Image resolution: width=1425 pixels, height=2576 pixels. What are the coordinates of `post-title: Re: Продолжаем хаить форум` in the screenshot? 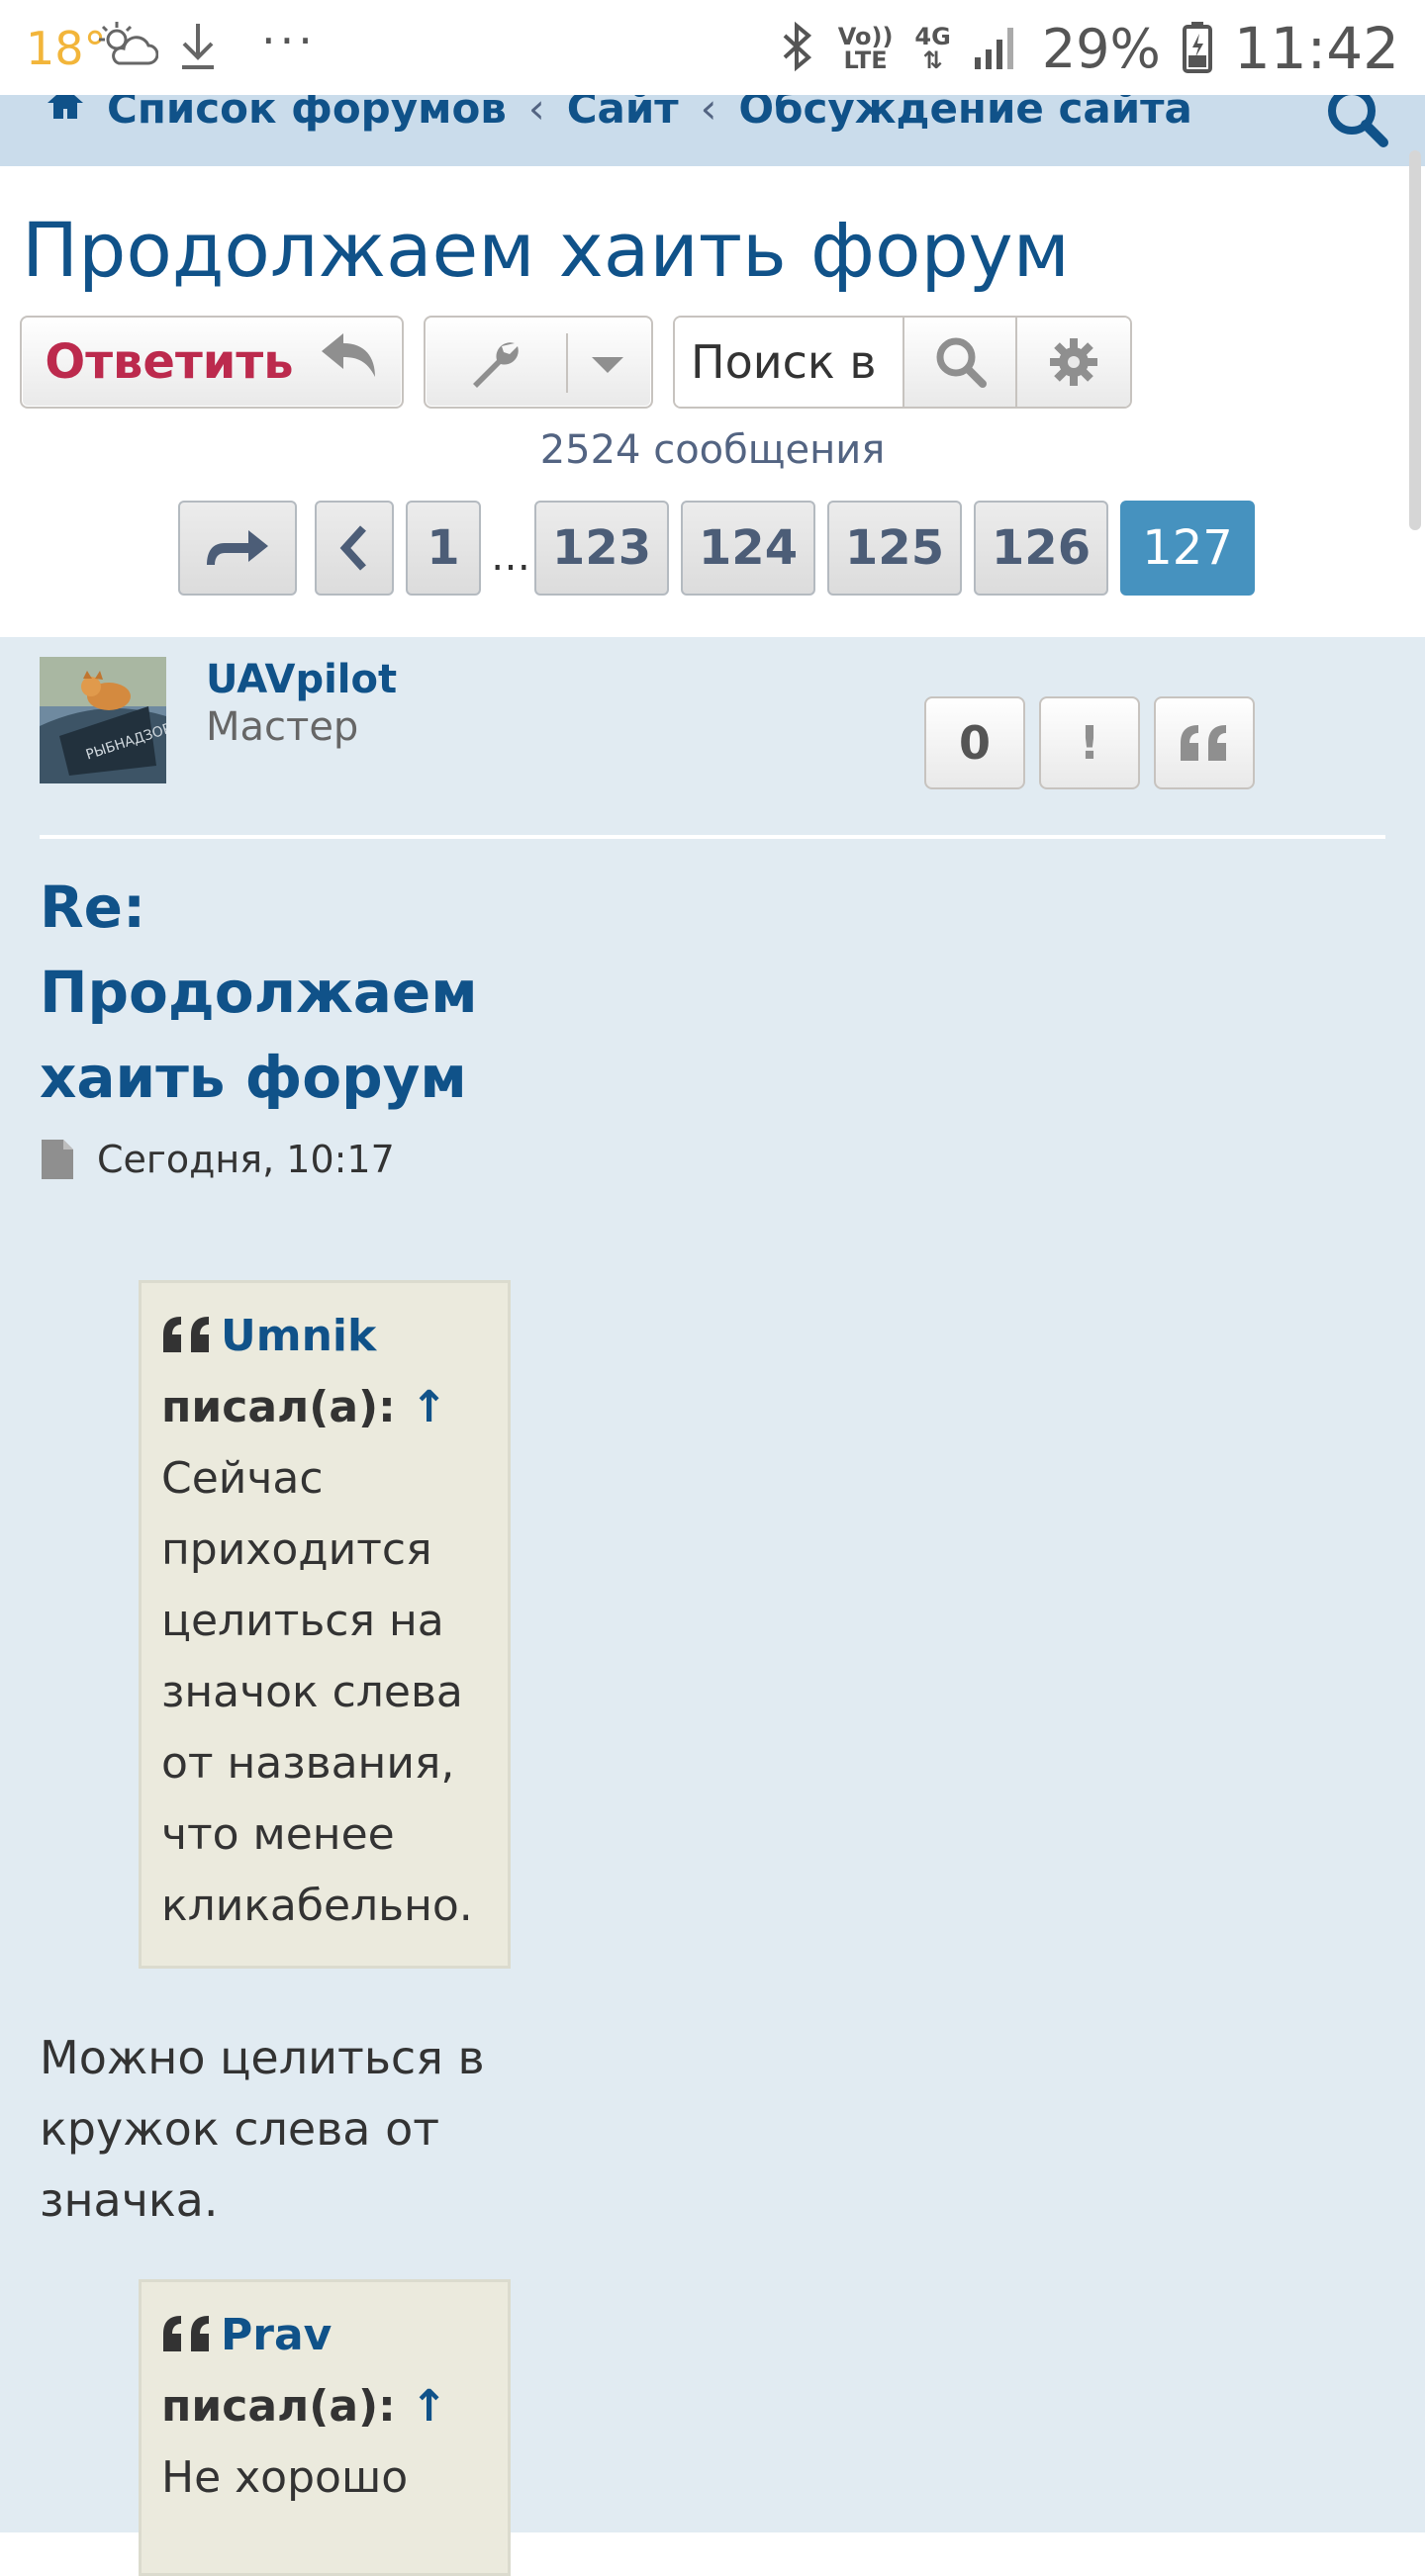 It's located at (267, 992).